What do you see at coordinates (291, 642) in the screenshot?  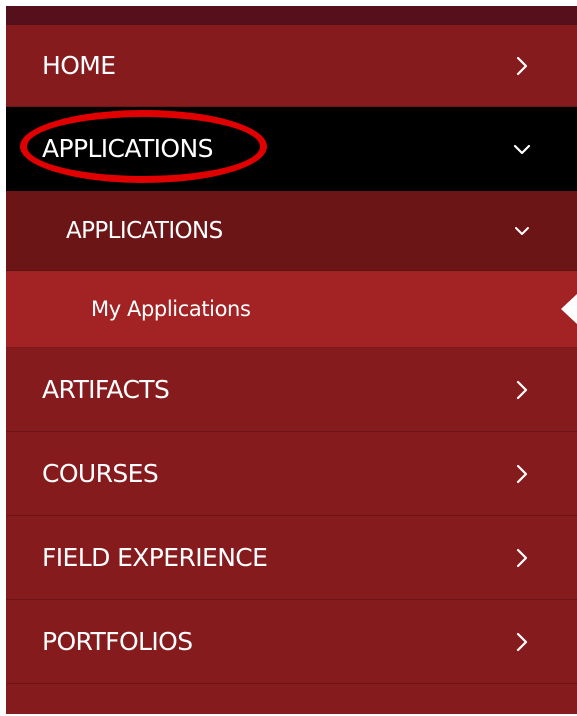 I see `nav-item-portfolios: PORTFOLIOS` at bounding box center [291, 642].